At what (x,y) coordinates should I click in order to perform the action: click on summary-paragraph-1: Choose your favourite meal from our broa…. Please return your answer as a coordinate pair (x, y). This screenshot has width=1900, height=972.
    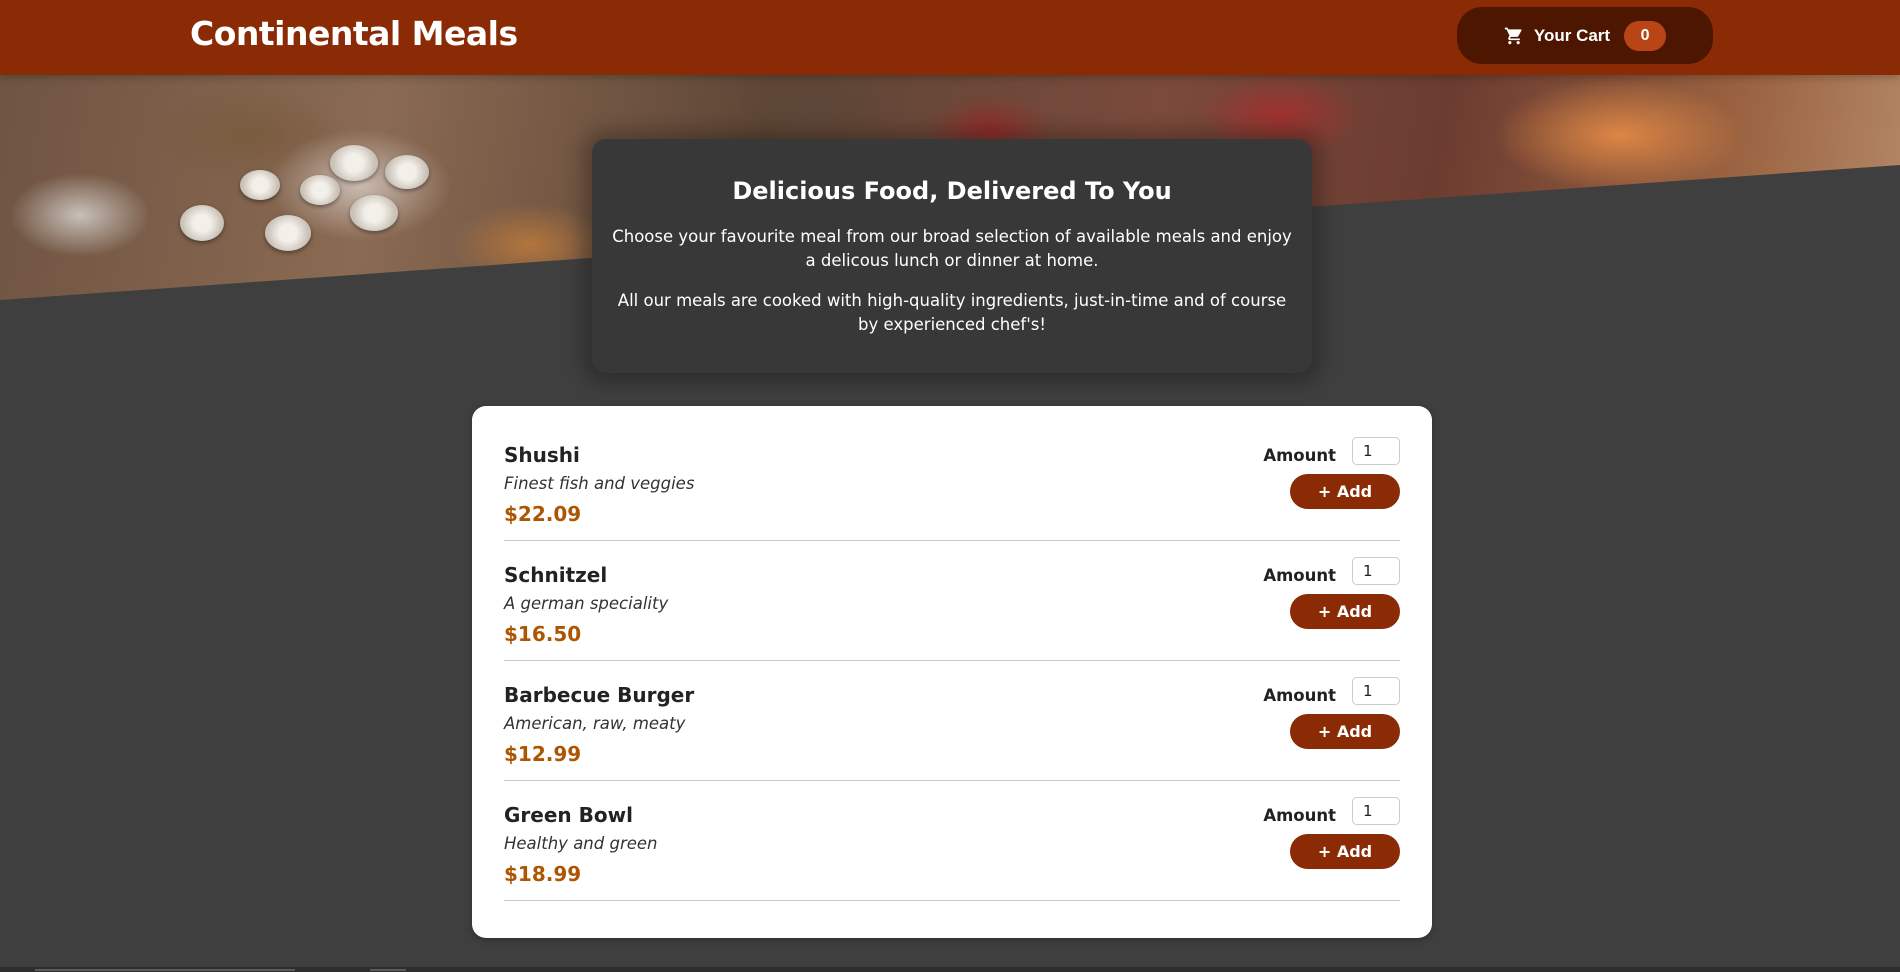
    Looking at the image, I should click on (952, 248).